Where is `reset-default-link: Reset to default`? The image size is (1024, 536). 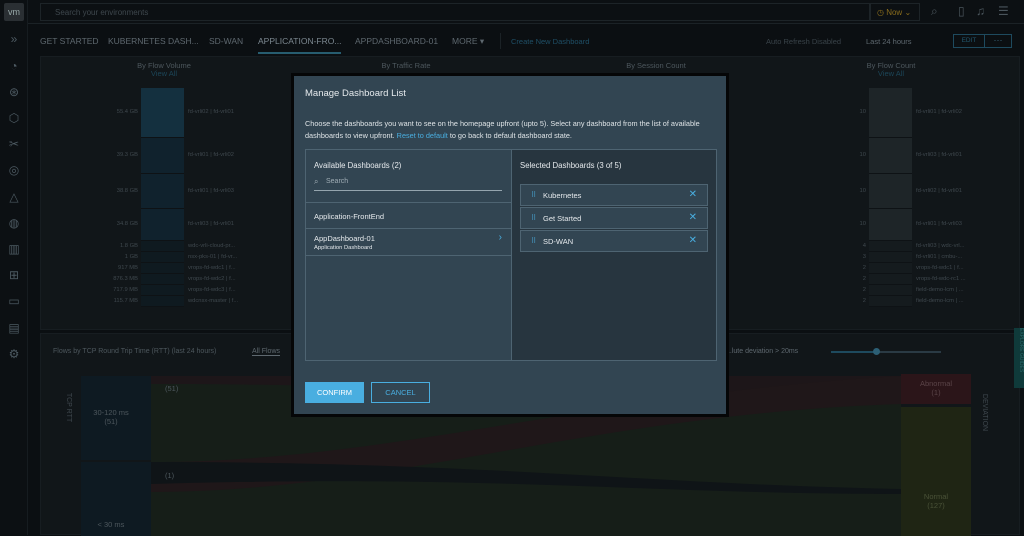 reset-default-link: Reset to default is located at coordinates (422, 135).